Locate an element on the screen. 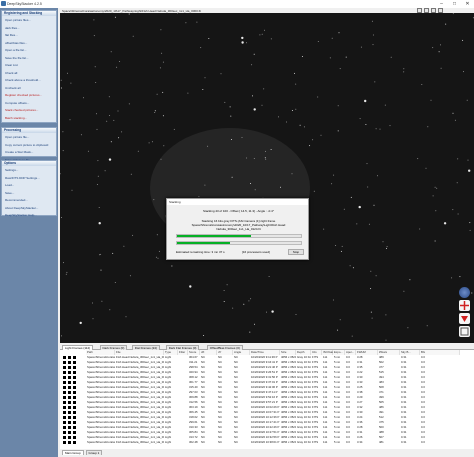 This screenshot has width=474, height=457. sidebar-item-processing-1: Copy current picture to clipboard is located at coordinates (31, 145).